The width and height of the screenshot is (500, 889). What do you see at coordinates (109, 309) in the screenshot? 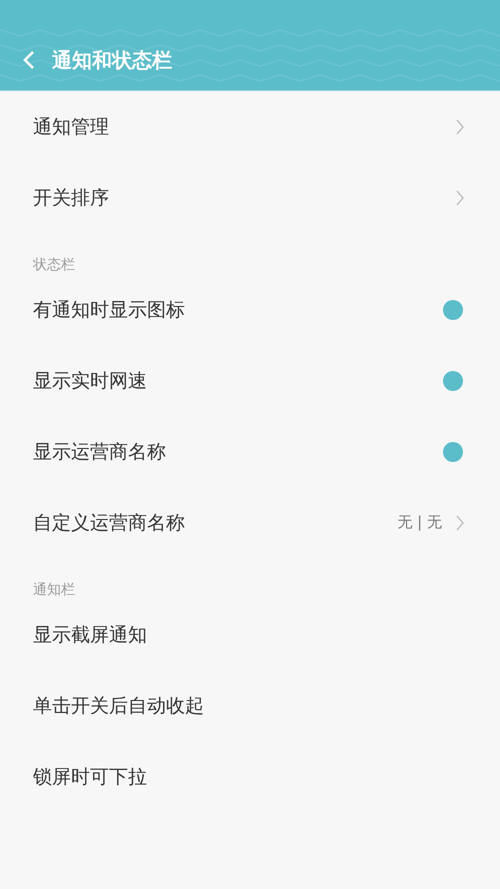
I see `row-label: 有通知时显示图标` at bounding box center [109, 309].